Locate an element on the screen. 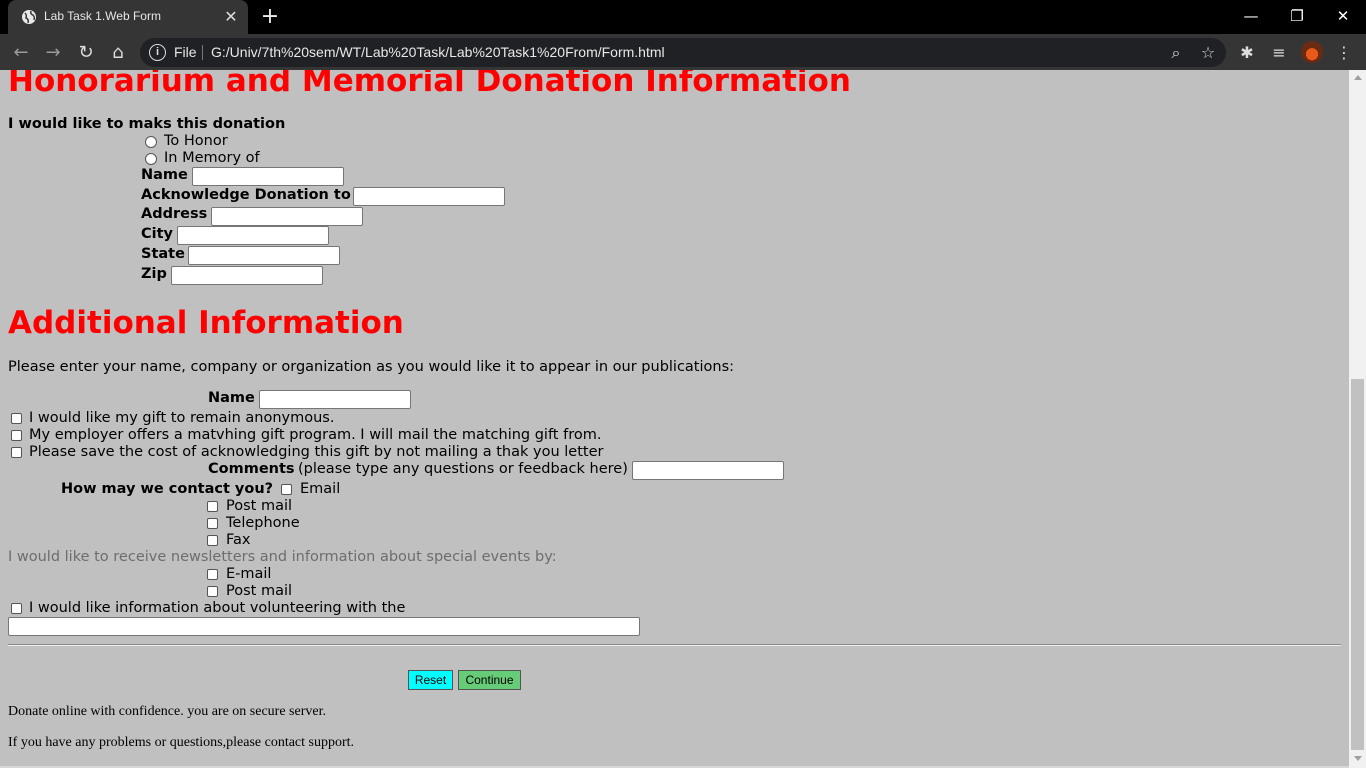 Image resolution: width=1366 pixels, height=768 pixels. acknowledge-label: Acknowledge Donation to is located at coordinates (246, 195).